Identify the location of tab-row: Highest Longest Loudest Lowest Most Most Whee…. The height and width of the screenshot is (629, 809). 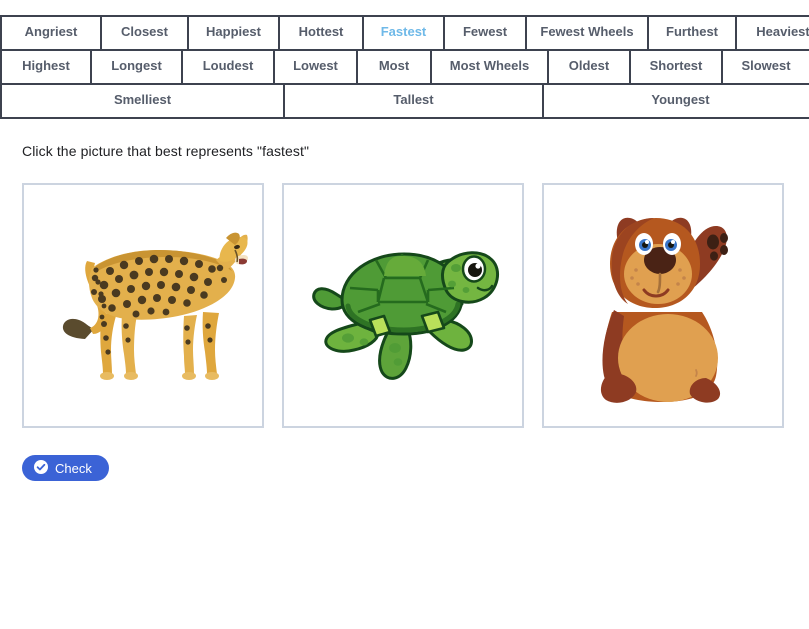
(404, 66).